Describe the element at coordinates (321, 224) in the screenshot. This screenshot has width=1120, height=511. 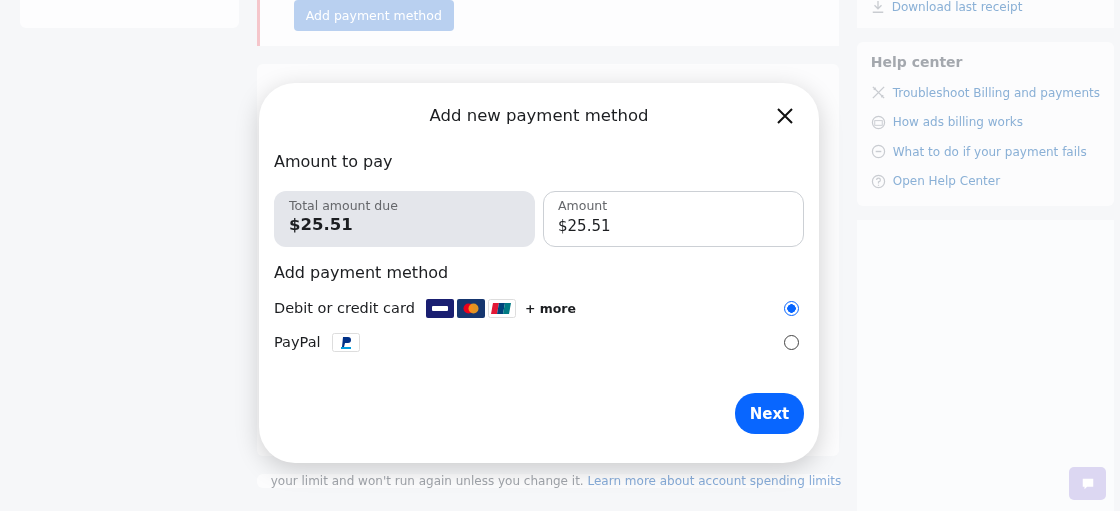
I see `amount-value: $25.51` at that location.